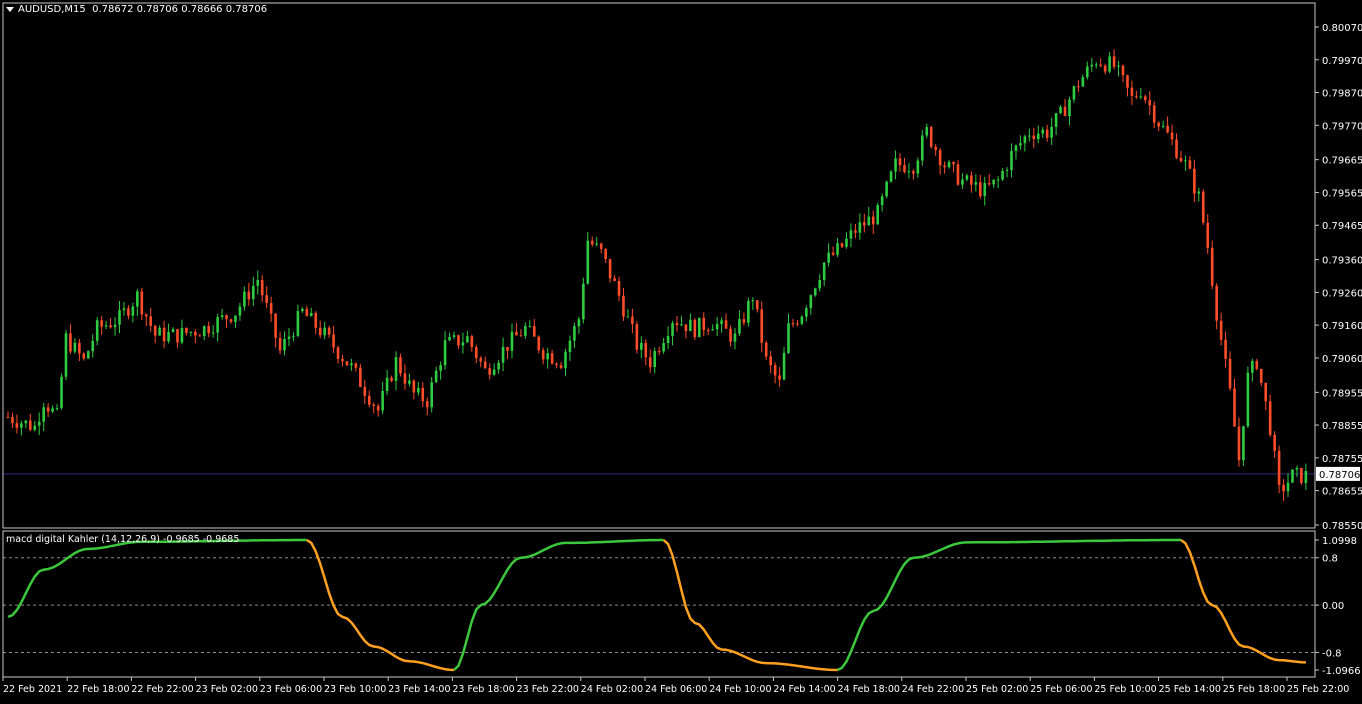 The image size is (1362, 704). I want to click on dropdown-triangle-icon, so click(10, 9).